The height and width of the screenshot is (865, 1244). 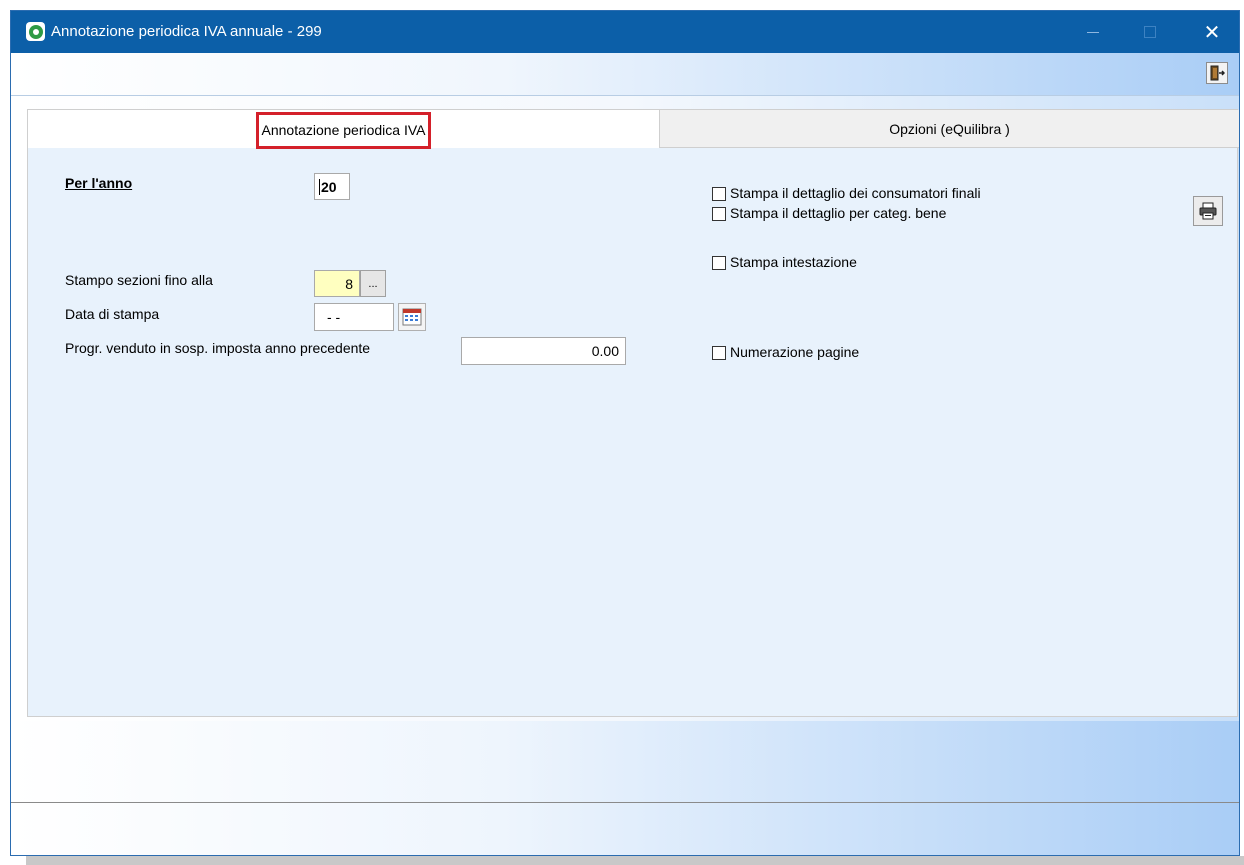 I want to click on anno-input: 20, so click(x=332, y=186).